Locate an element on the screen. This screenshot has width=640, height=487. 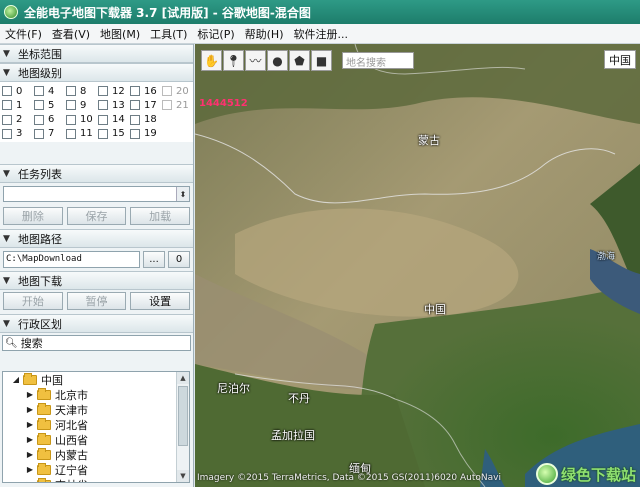
level-checkbox: 2 is located at coordinates (18, 120).